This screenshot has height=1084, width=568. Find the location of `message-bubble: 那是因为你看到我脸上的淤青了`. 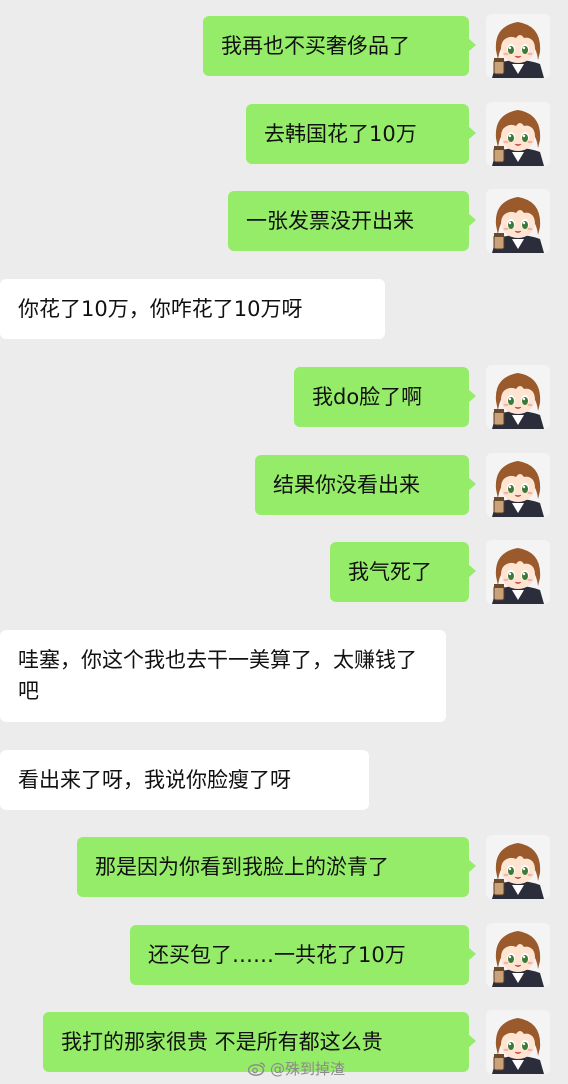

message-bubble: 那是因为你看到我脸上的淤青了 is located at coordinates (276, 867).